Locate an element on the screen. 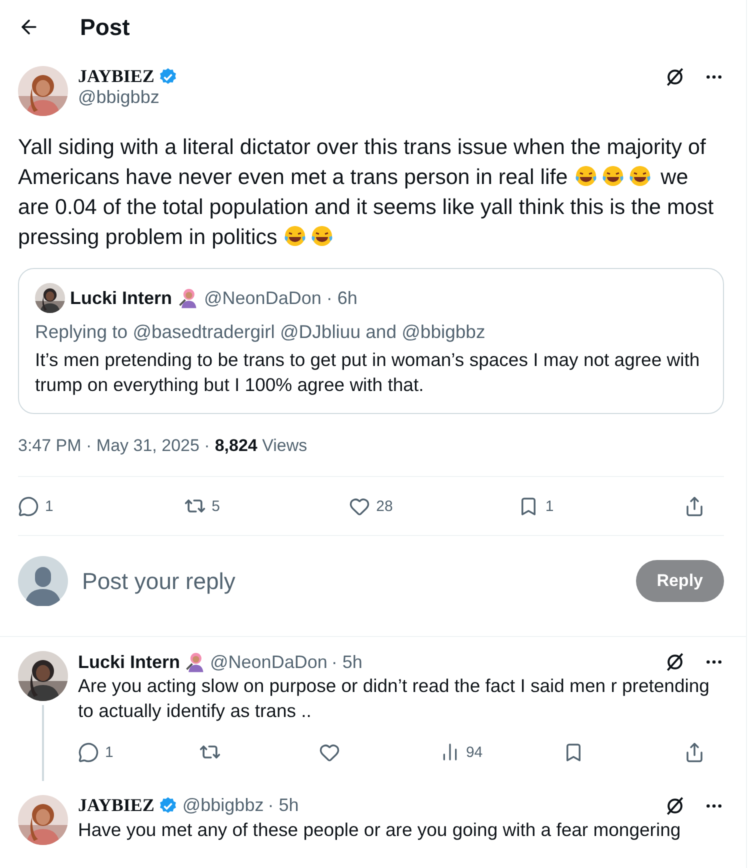 The height and width of the screenshot is (868, 756). page-title: Post is located at coordinates (105, 27).